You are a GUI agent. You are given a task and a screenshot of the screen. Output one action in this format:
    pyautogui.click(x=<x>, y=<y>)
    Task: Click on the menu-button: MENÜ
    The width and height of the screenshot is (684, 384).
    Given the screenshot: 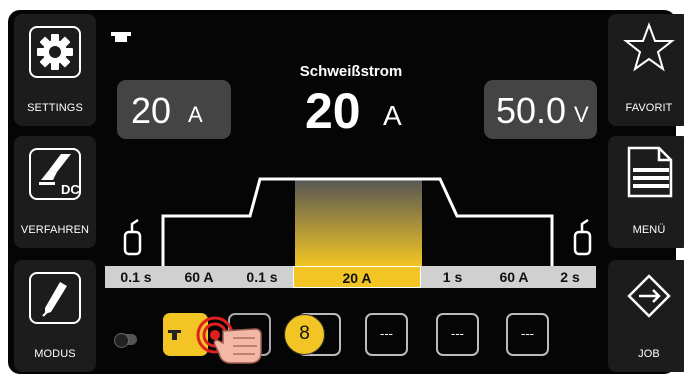 What is the action you would take?
    pyautogui.click(x=646, y=192)
    